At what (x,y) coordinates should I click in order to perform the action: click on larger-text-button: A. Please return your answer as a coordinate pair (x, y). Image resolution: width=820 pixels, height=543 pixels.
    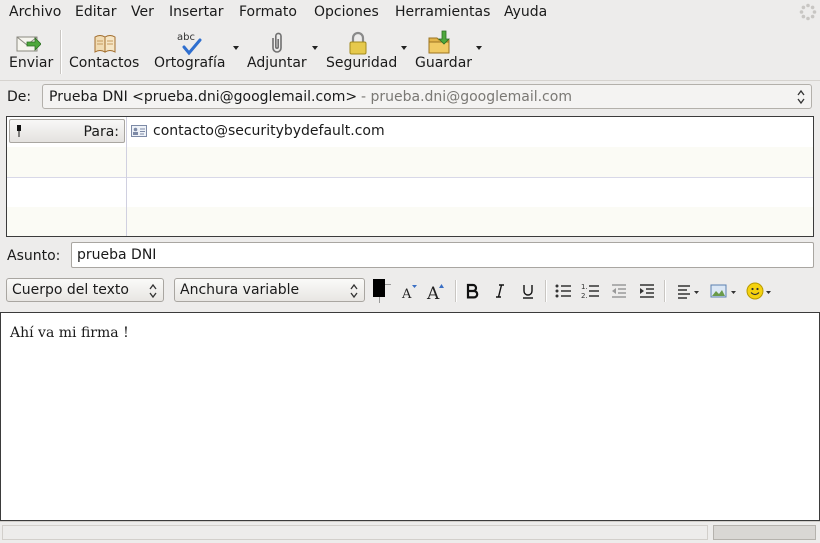
    Looking at the image, I should click on (436, 292).